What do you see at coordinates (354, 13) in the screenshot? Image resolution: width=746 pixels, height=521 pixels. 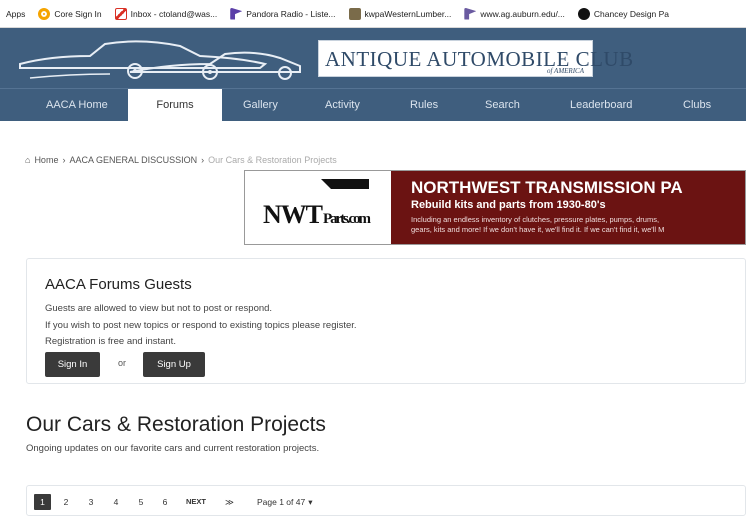 I see `lumber-icon` at bounding box center [354, 13].